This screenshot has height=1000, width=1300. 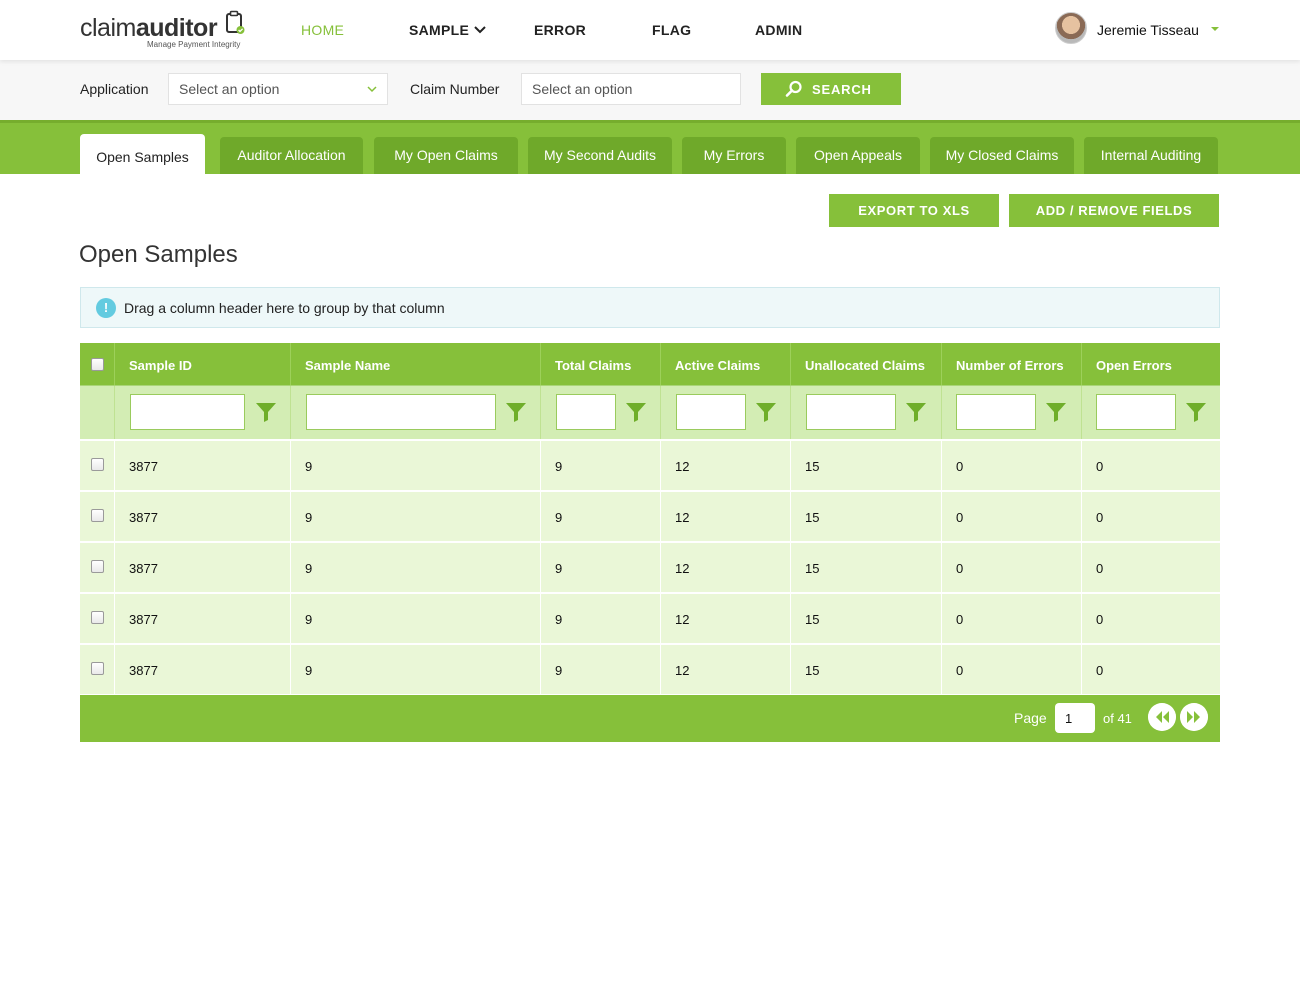 I want to click on filter-input-sample-id, so click(x=187, y=412).